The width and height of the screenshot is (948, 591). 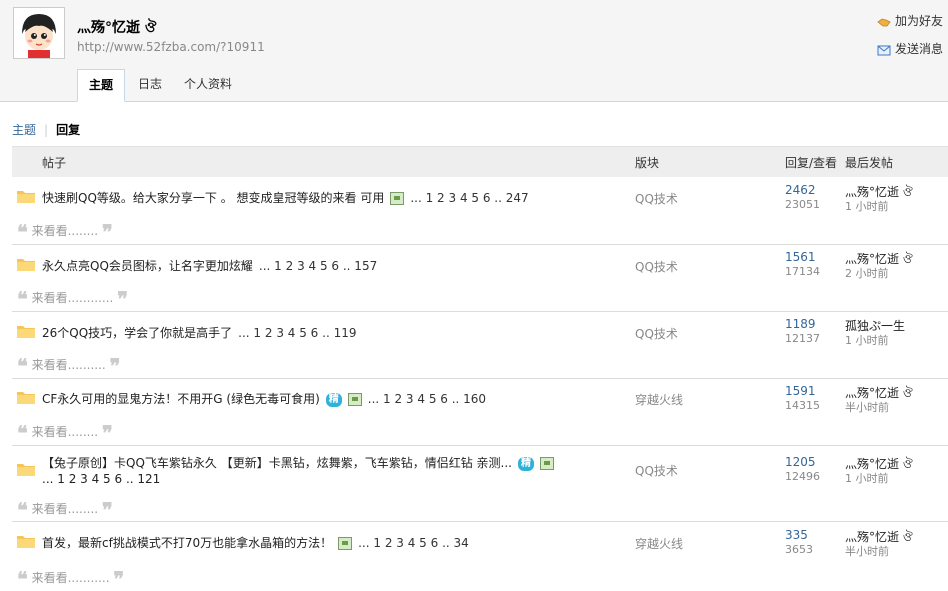 I want to click on sub-navigation: 主题 | 回复, so click(x=46, y=129).